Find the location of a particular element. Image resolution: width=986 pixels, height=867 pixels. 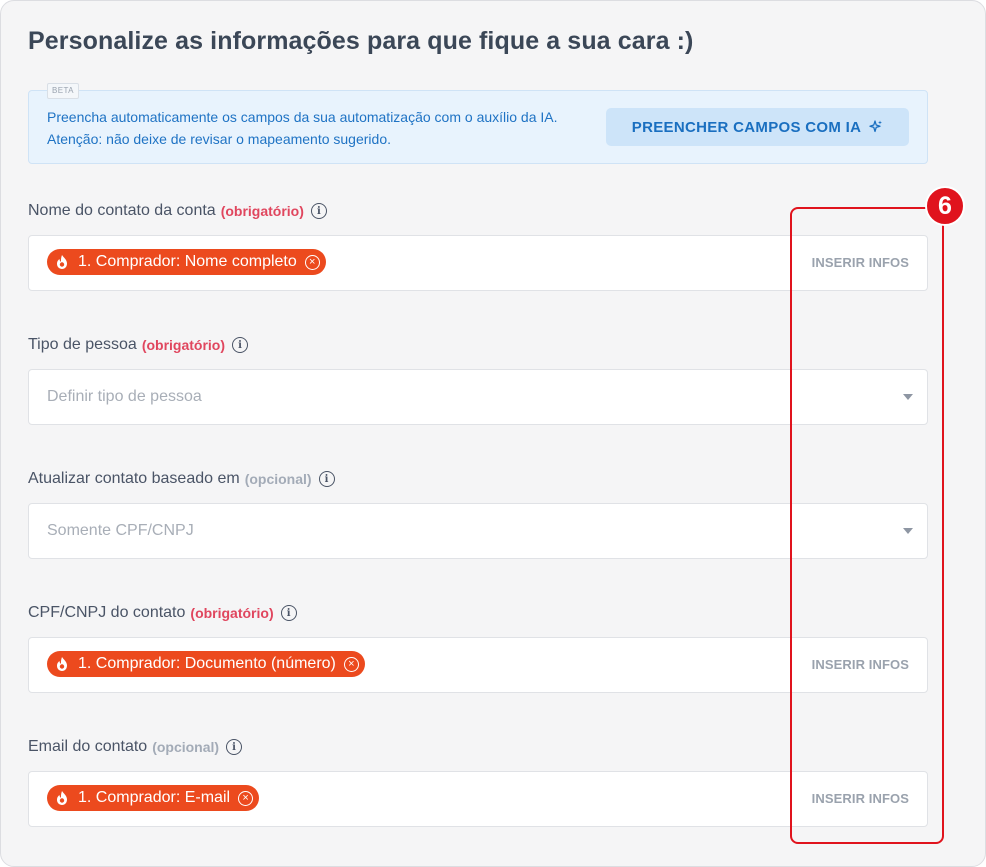

field-label-email: Email do contato (opcional) i is located at coordinates (135, 747).